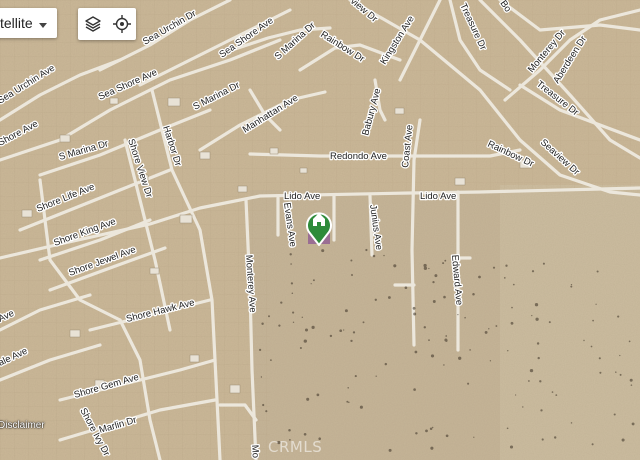  I want to click on map-type-selector: tellite, so click(28, 23).